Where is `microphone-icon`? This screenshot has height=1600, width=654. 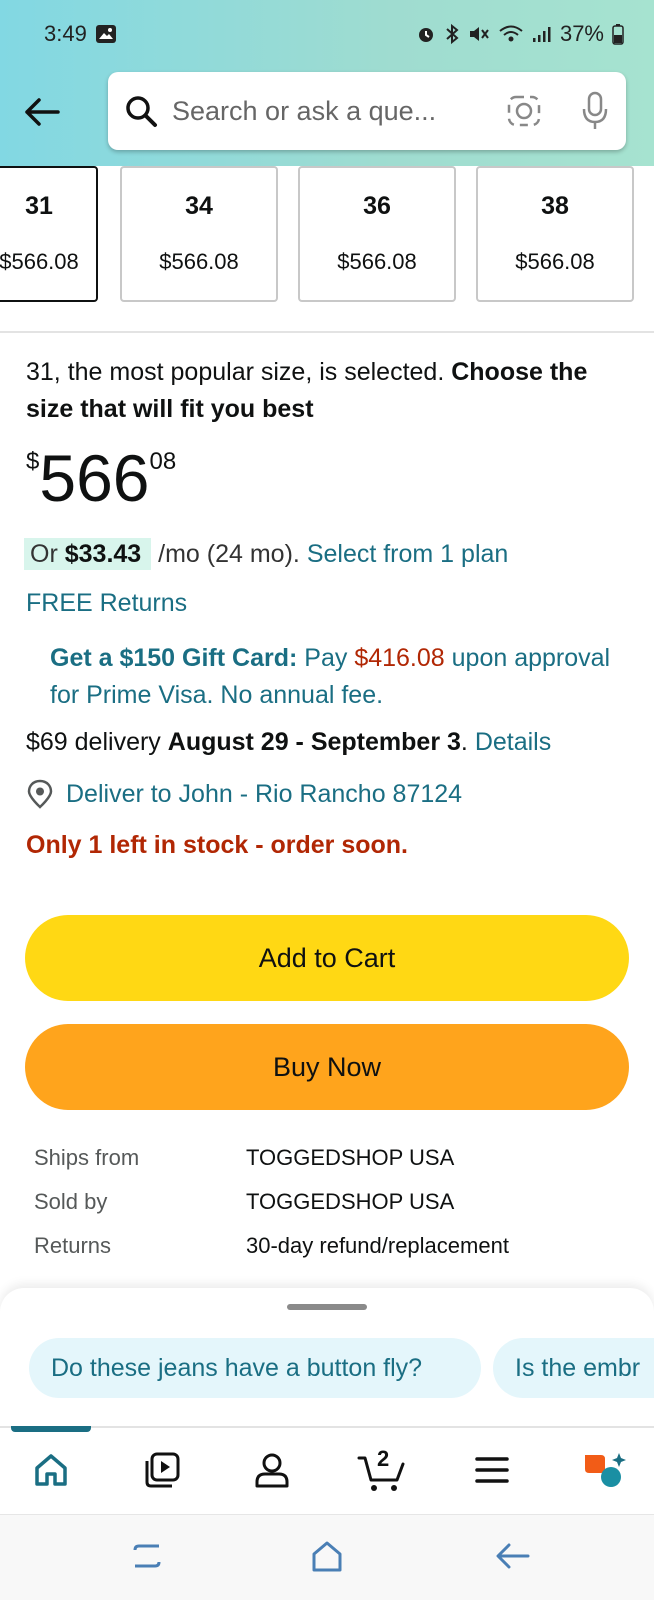 microphone-icon is located at coordinates (595, 111).